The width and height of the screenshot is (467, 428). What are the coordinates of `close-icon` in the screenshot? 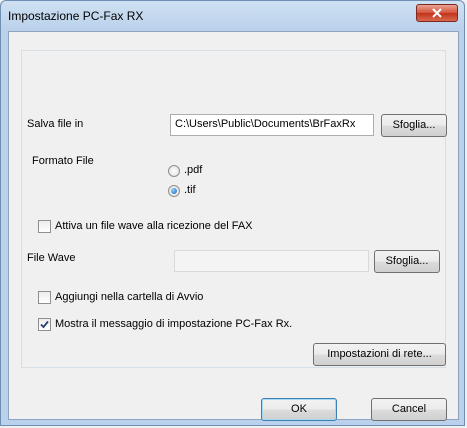 It's located at (437, 13).